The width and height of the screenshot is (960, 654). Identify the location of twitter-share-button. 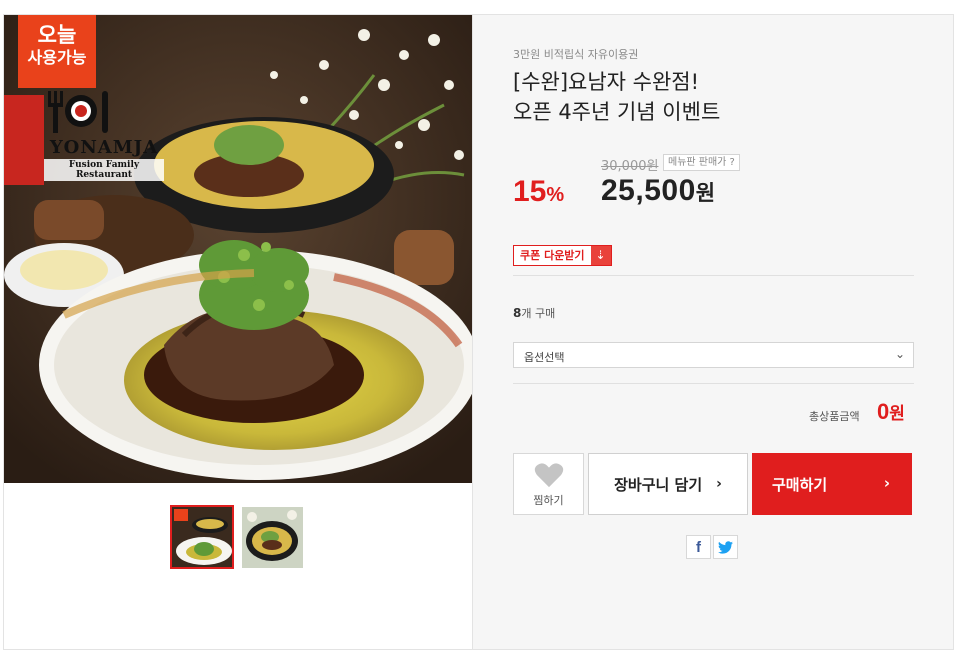
(725, 547).